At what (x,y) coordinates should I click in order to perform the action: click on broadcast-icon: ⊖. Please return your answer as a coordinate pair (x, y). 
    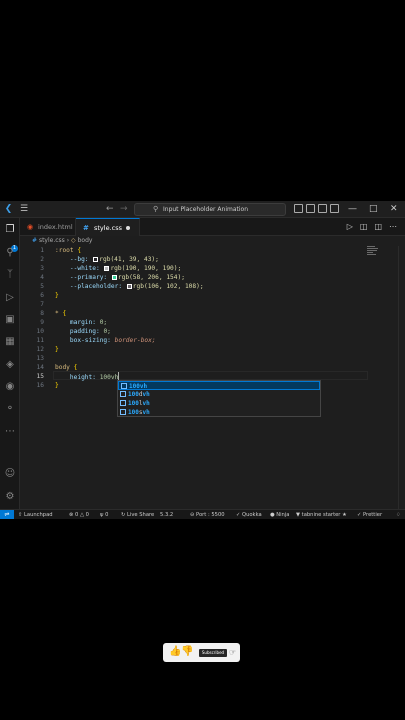
    Looking at the image, I should click on (192, 515).